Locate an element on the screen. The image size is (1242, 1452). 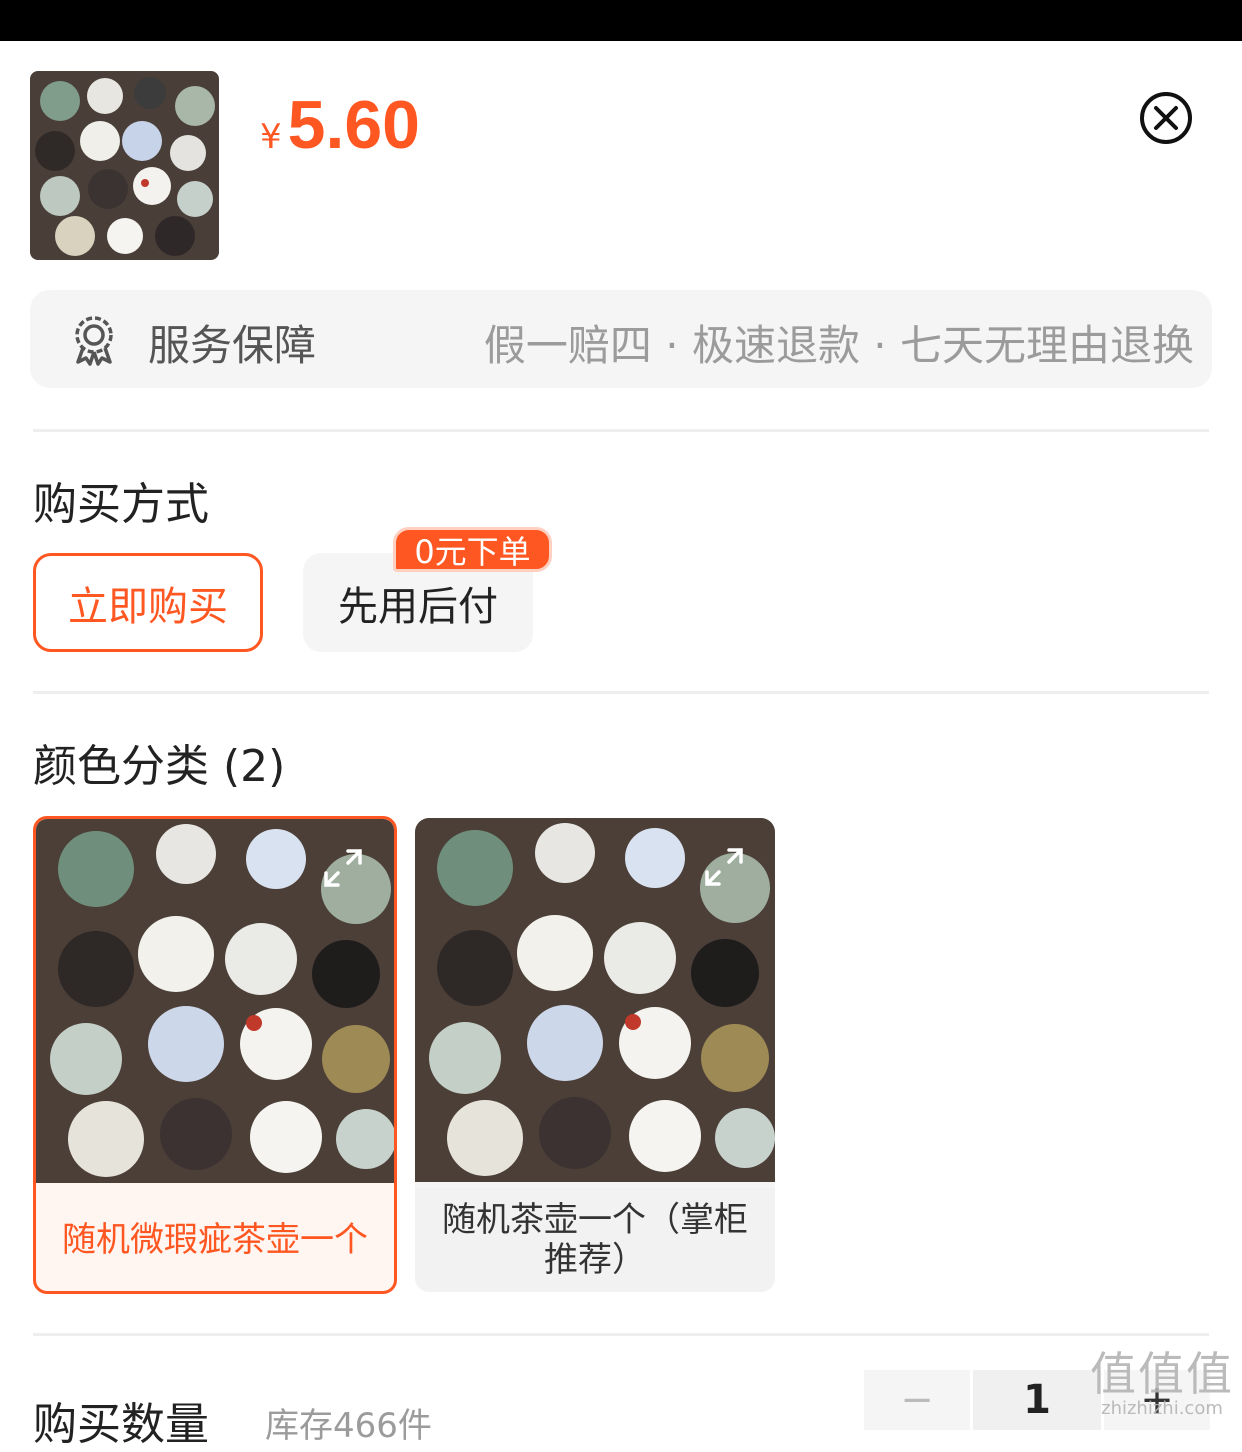
close-icon is located at coordinates (1166, 118).